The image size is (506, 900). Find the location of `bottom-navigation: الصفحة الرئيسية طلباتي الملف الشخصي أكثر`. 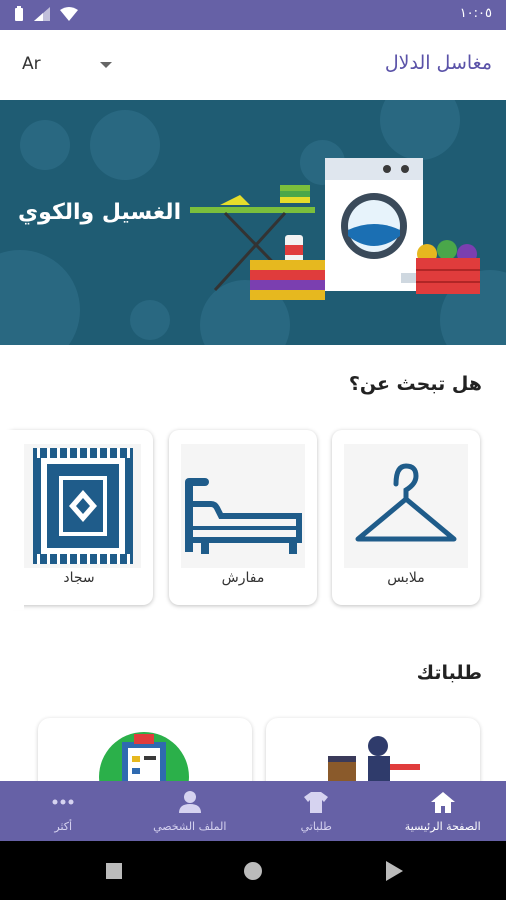

bottom-navigation: الصفحة الرئيسية طلباتي الملف الشخصي أكثر is located at coordinates (253, 811).